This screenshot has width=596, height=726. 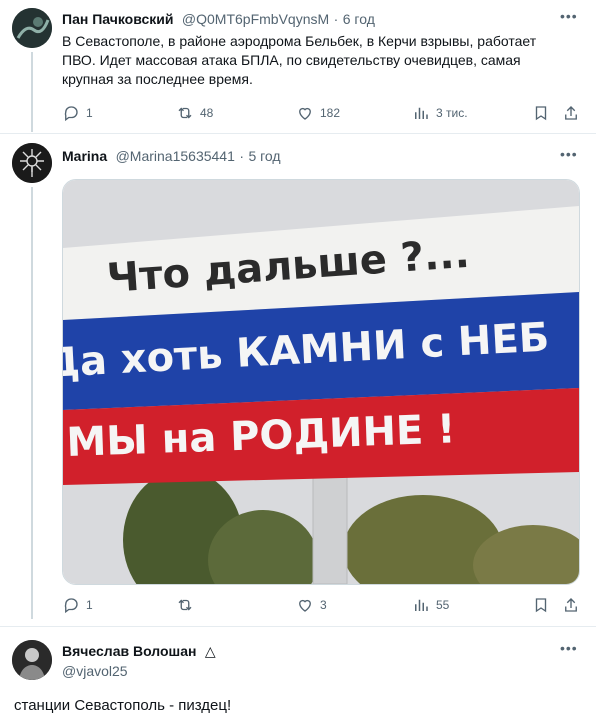 I want to click on user-handle: @Marina15635441, so click(x=175, y=156).